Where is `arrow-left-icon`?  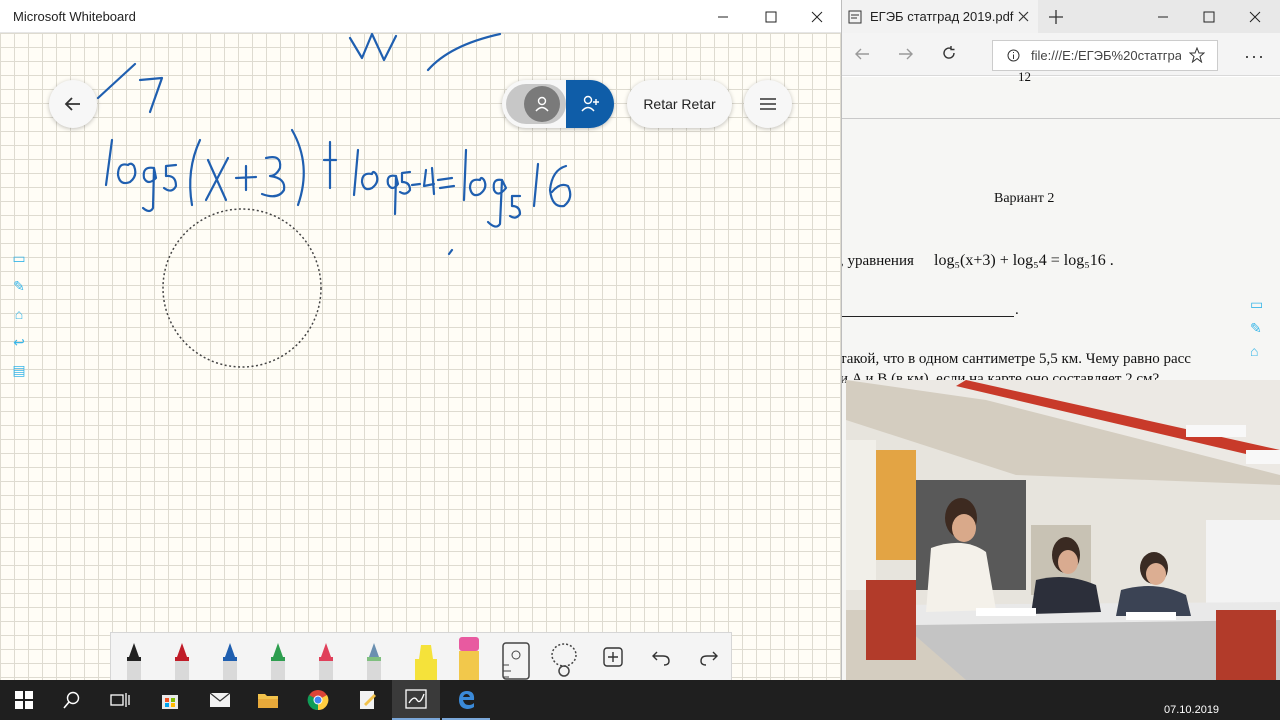 arrow-left-icon is located at coordinates (72, 104).